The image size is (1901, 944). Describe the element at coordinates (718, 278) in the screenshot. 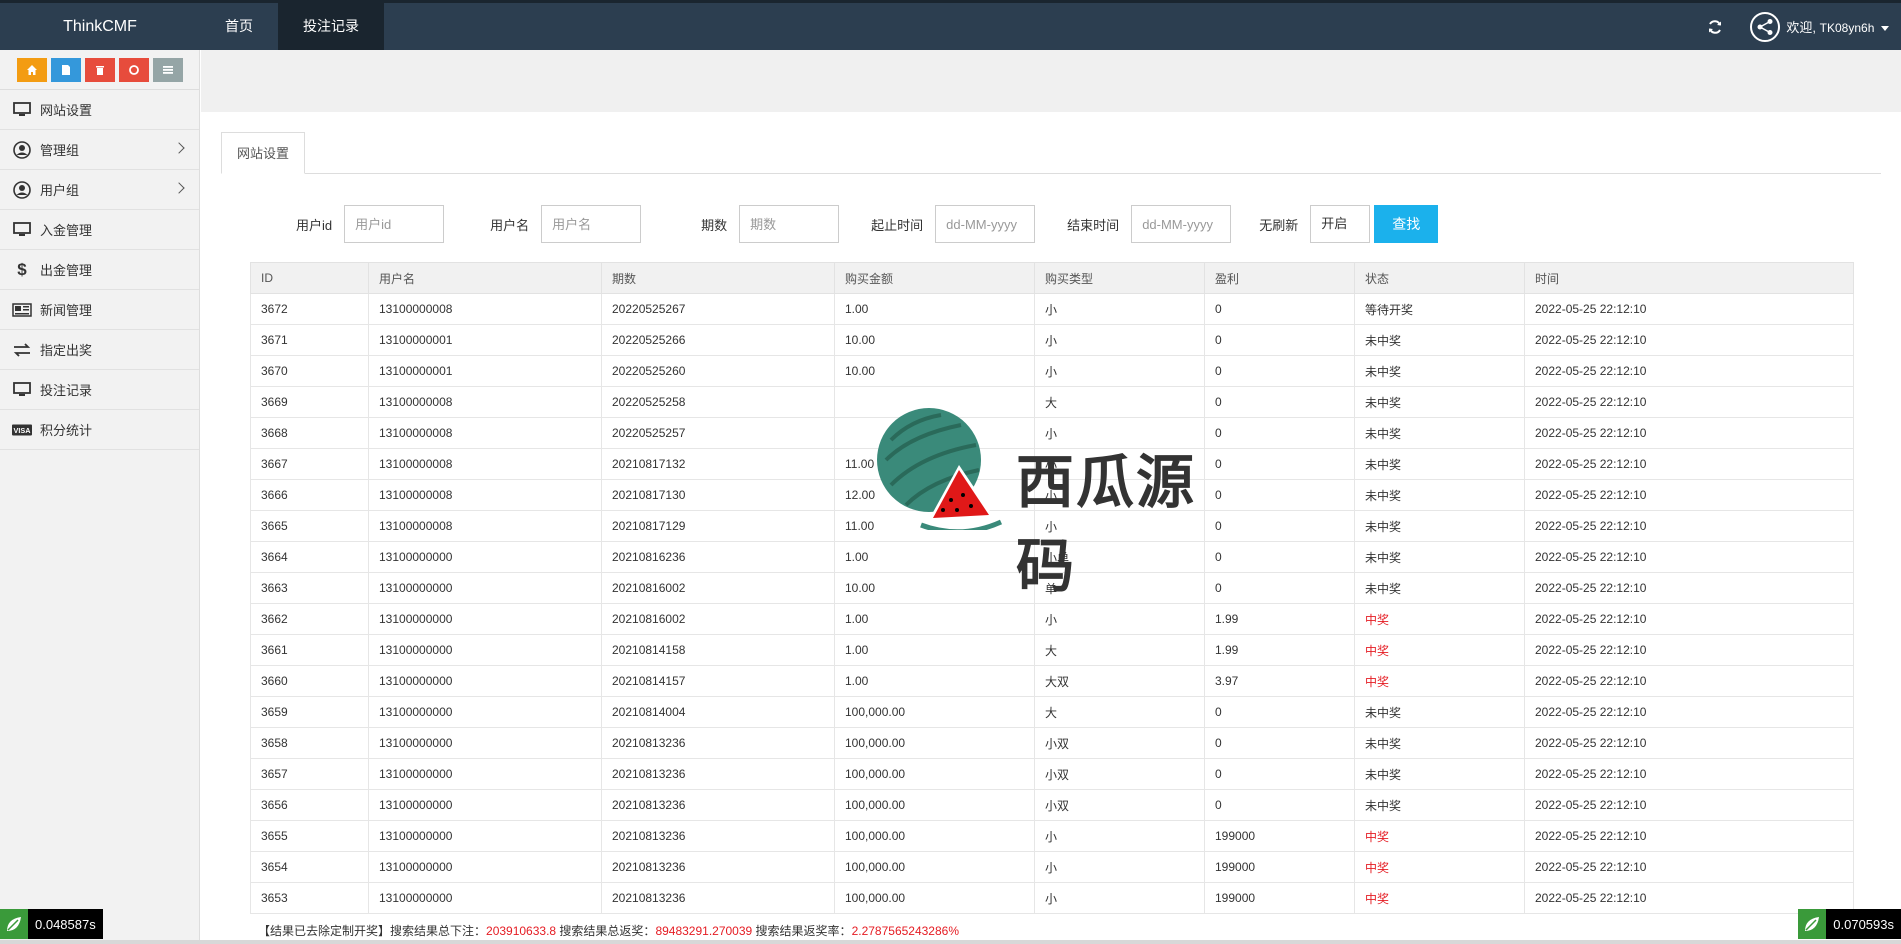

I see `col-period: 期数` at that location.